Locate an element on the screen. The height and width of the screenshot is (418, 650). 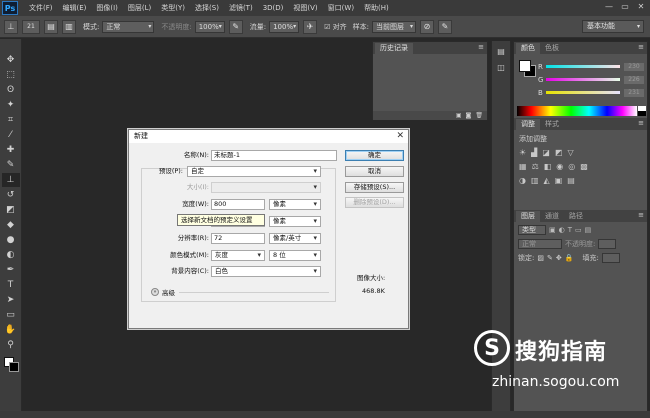
menu-layer: 图层(L) is located at coordinates (139, 8).